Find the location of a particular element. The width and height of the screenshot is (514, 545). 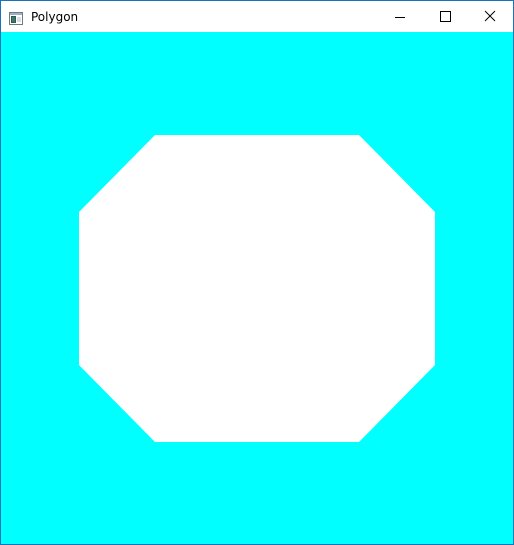

maximize-button is located at coordinates (445, 16).